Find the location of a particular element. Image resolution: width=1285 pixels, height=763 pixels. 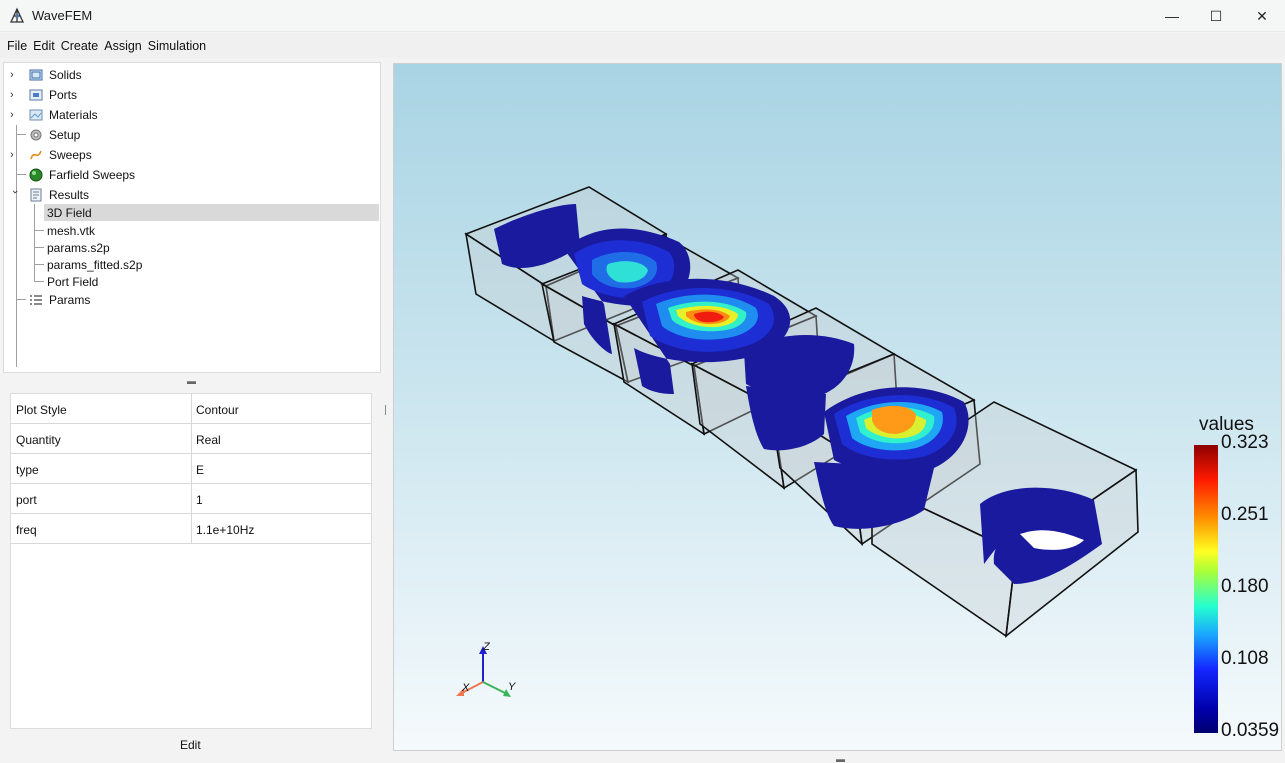

solids-icon is located at coordinates (36, 74).